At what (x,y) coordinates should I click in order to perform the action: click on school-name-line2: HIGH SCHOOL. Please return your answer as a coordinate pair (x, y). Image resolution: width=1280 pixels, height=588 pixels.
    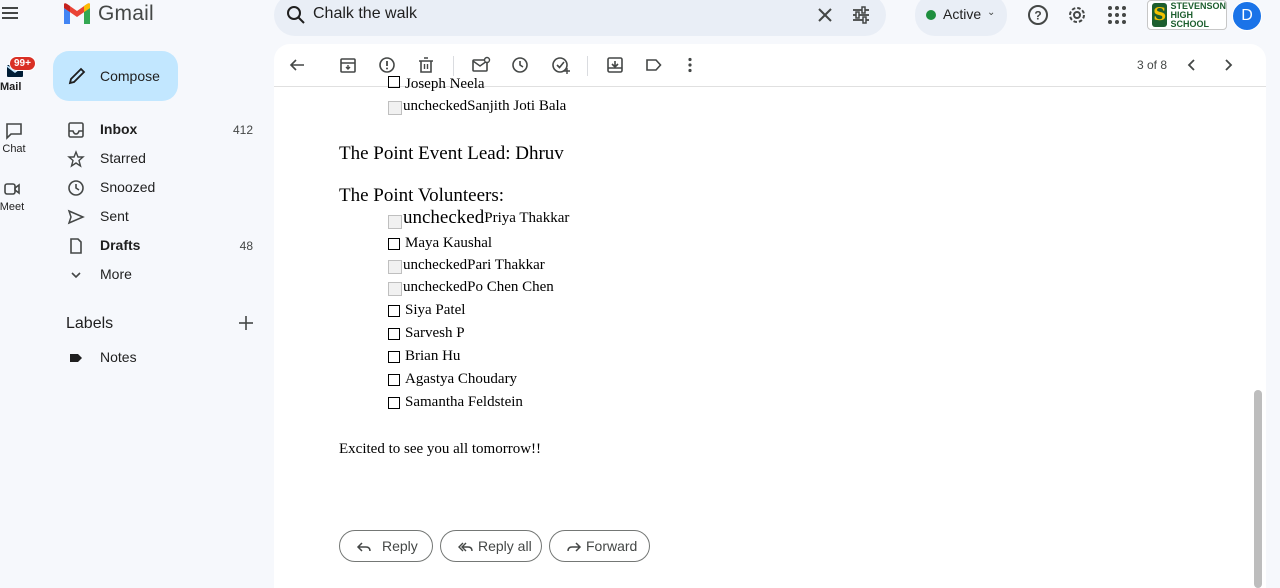
    Looking at the image, I should click on (1189, 19).